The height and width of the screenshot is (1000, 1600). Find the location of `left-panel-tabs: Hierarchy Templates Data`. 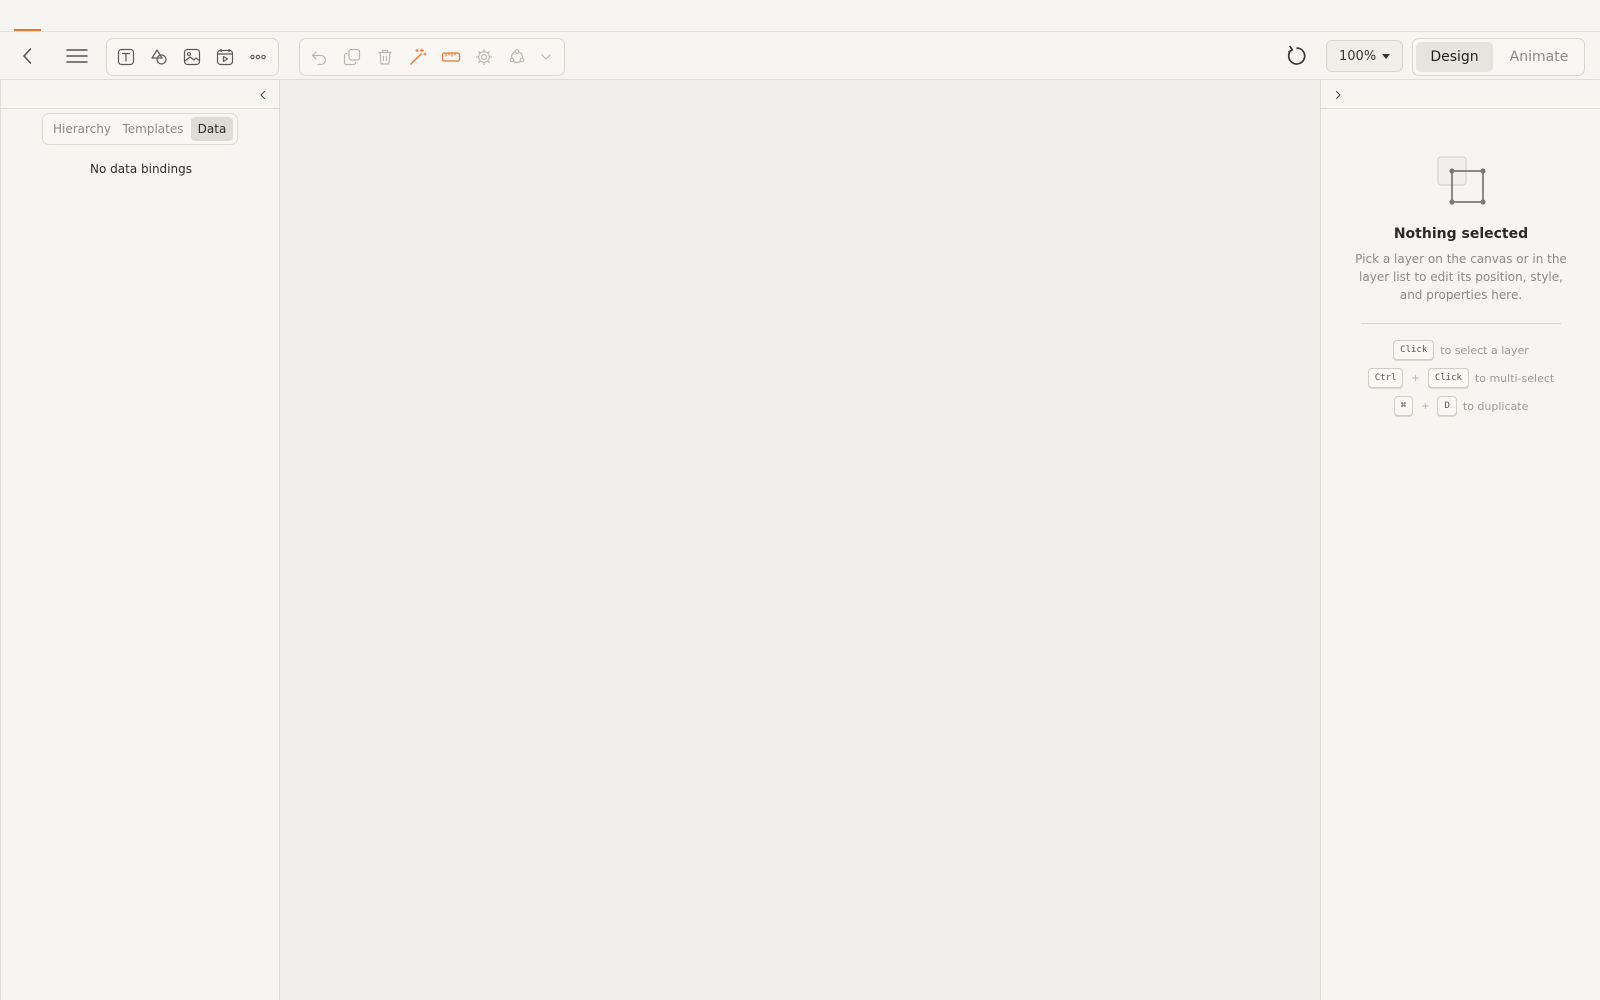

left-panel-tabs: Hierarchy Templates Data is located at coordinates (140, 129).